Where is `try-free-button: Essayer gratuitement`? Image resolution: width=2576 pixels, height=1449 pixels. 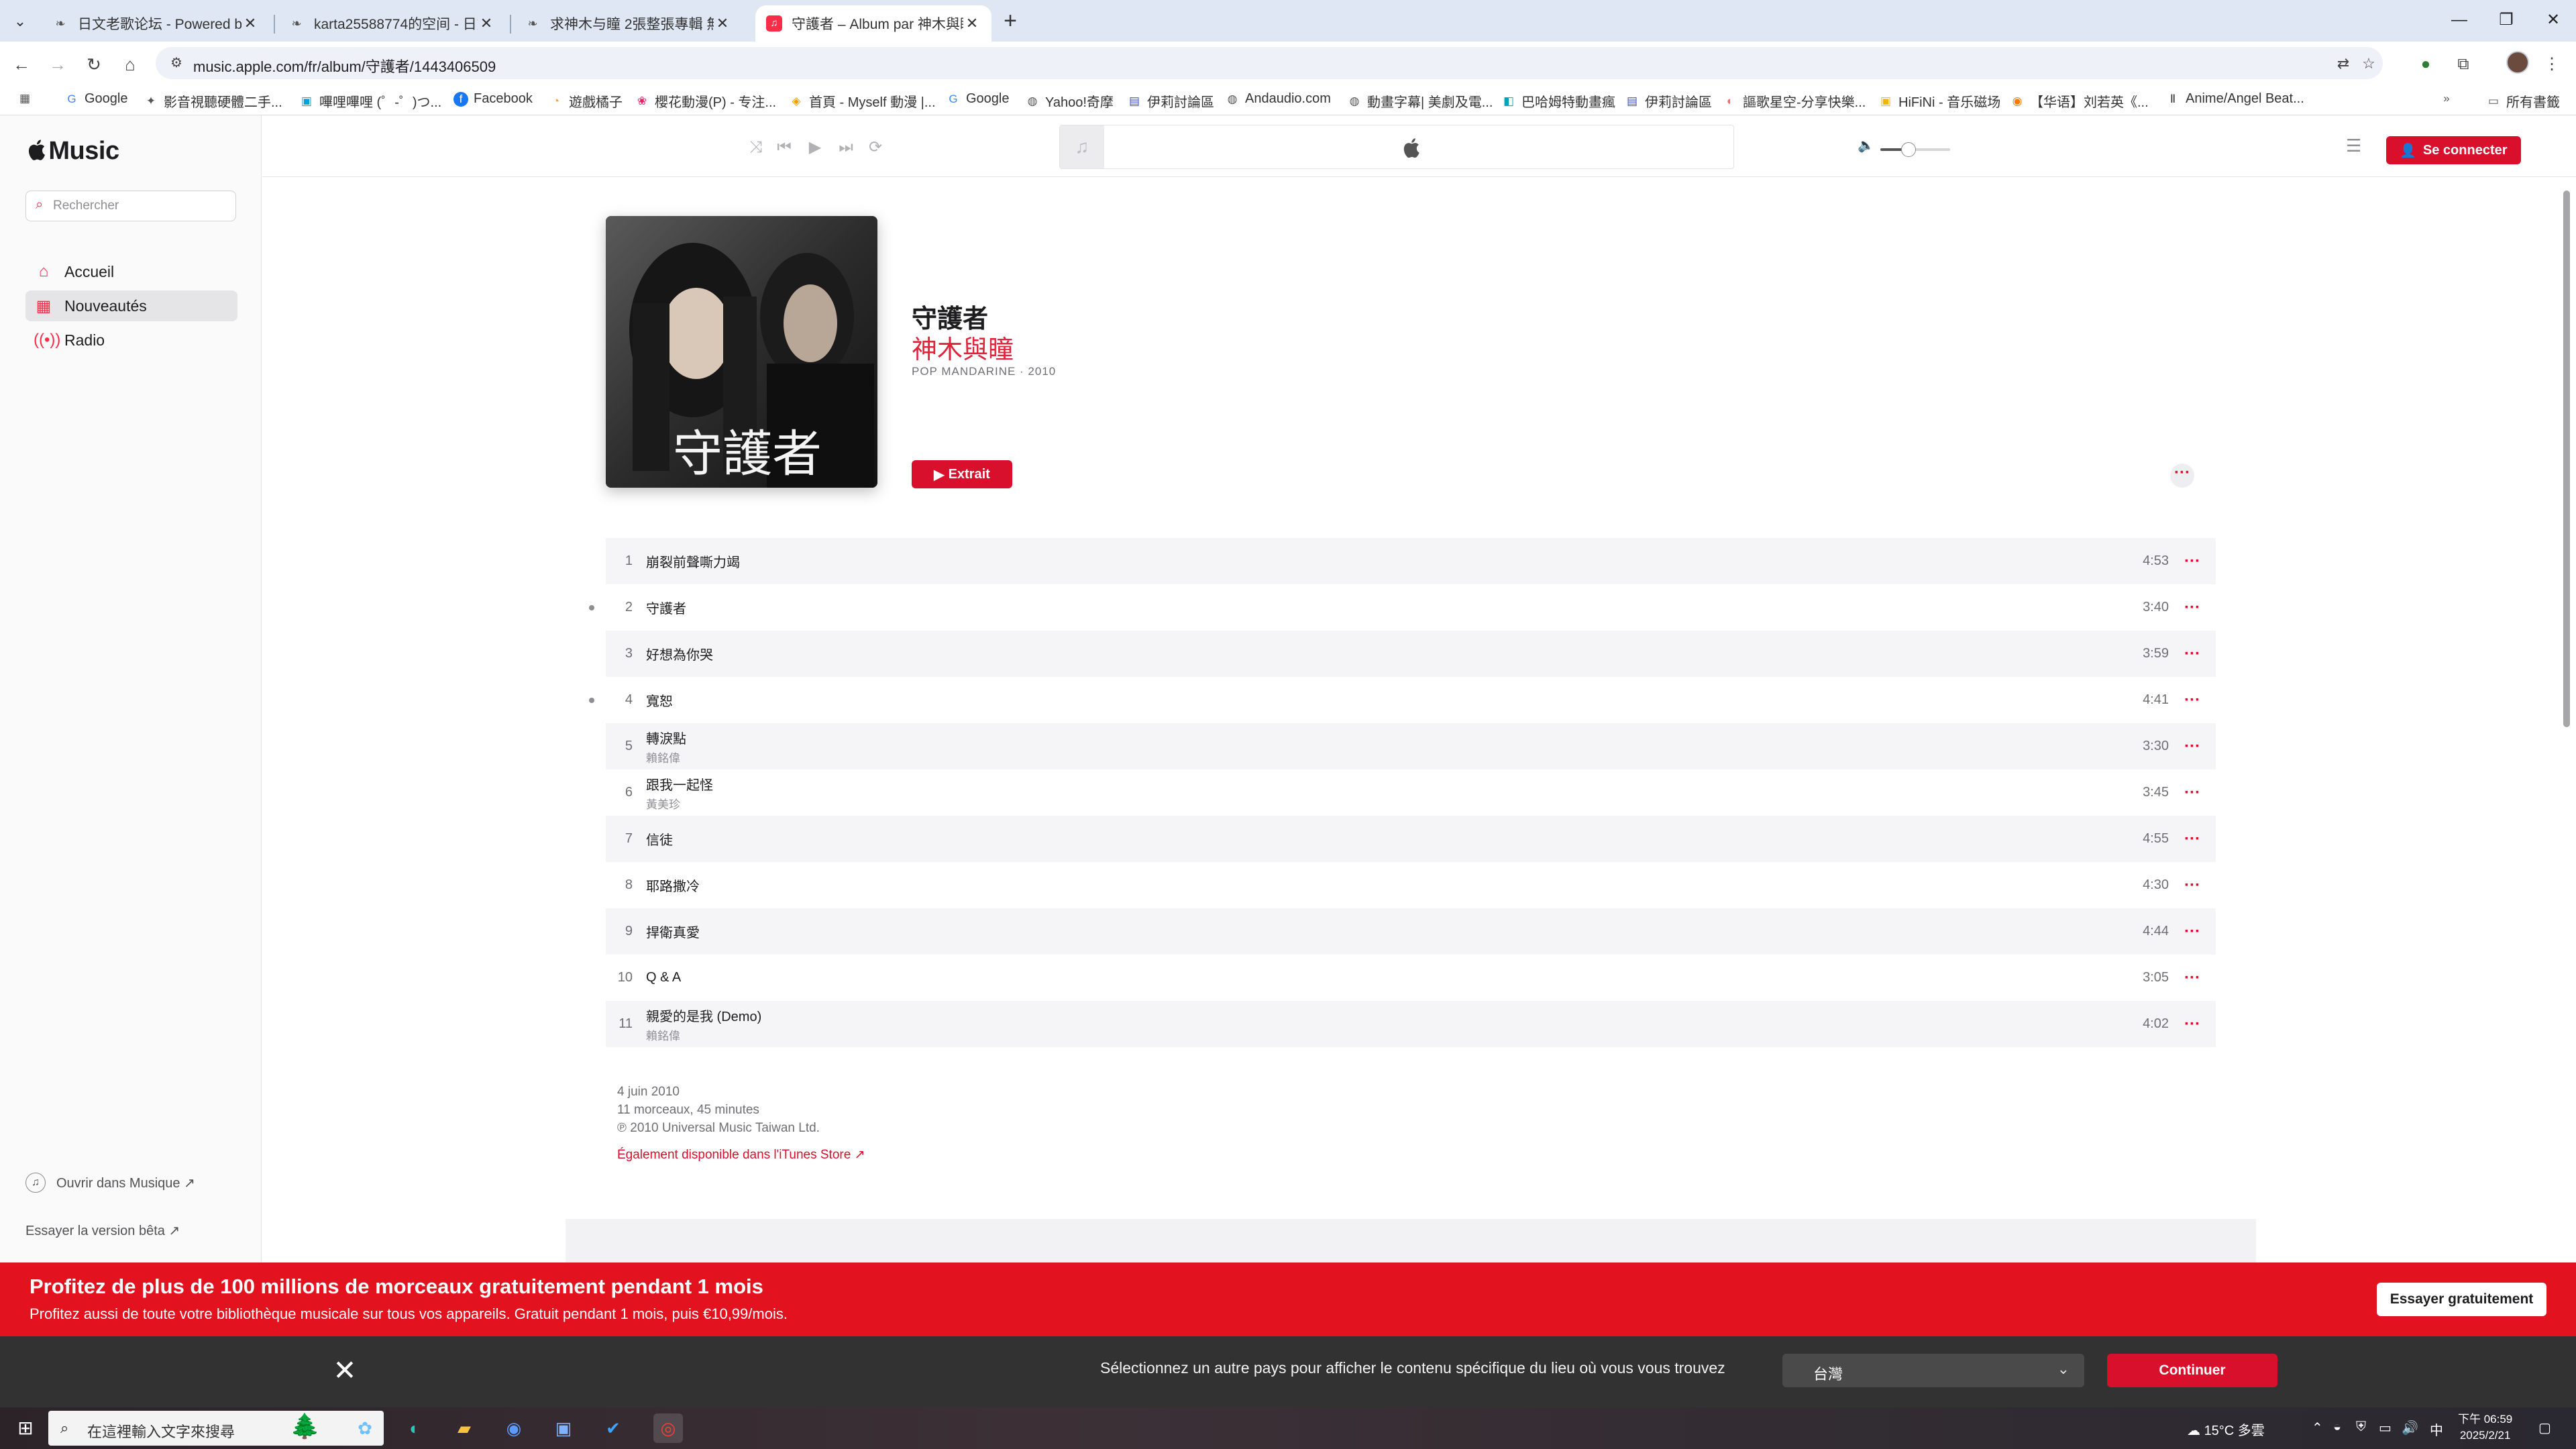
try-free-button: Essayer gratuitement is located at coordinates (2461, 1299).